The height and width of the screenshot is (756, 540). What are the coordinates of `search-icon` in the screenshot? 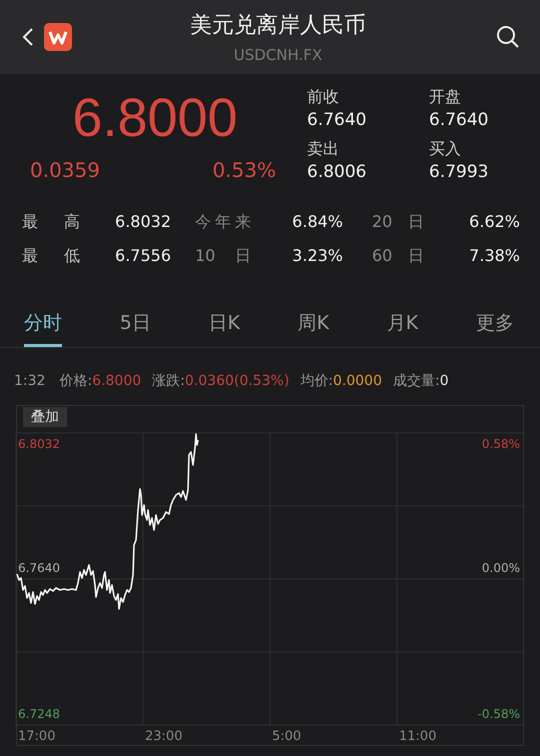 It's located at (508, 37).